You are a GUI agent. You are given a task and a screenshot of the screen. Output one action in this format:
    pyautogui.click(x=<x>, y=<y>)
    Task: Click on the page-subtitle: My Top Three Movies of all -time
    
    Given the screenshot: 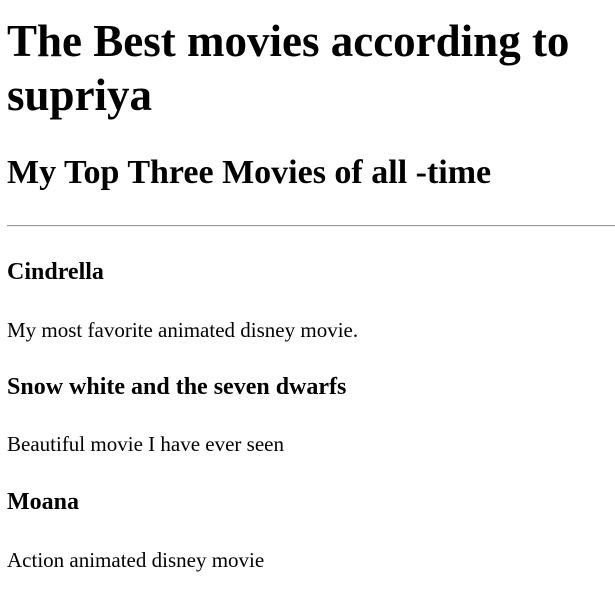 What is the action you would take?
    pyautogui.click(x=249, y=172)
    